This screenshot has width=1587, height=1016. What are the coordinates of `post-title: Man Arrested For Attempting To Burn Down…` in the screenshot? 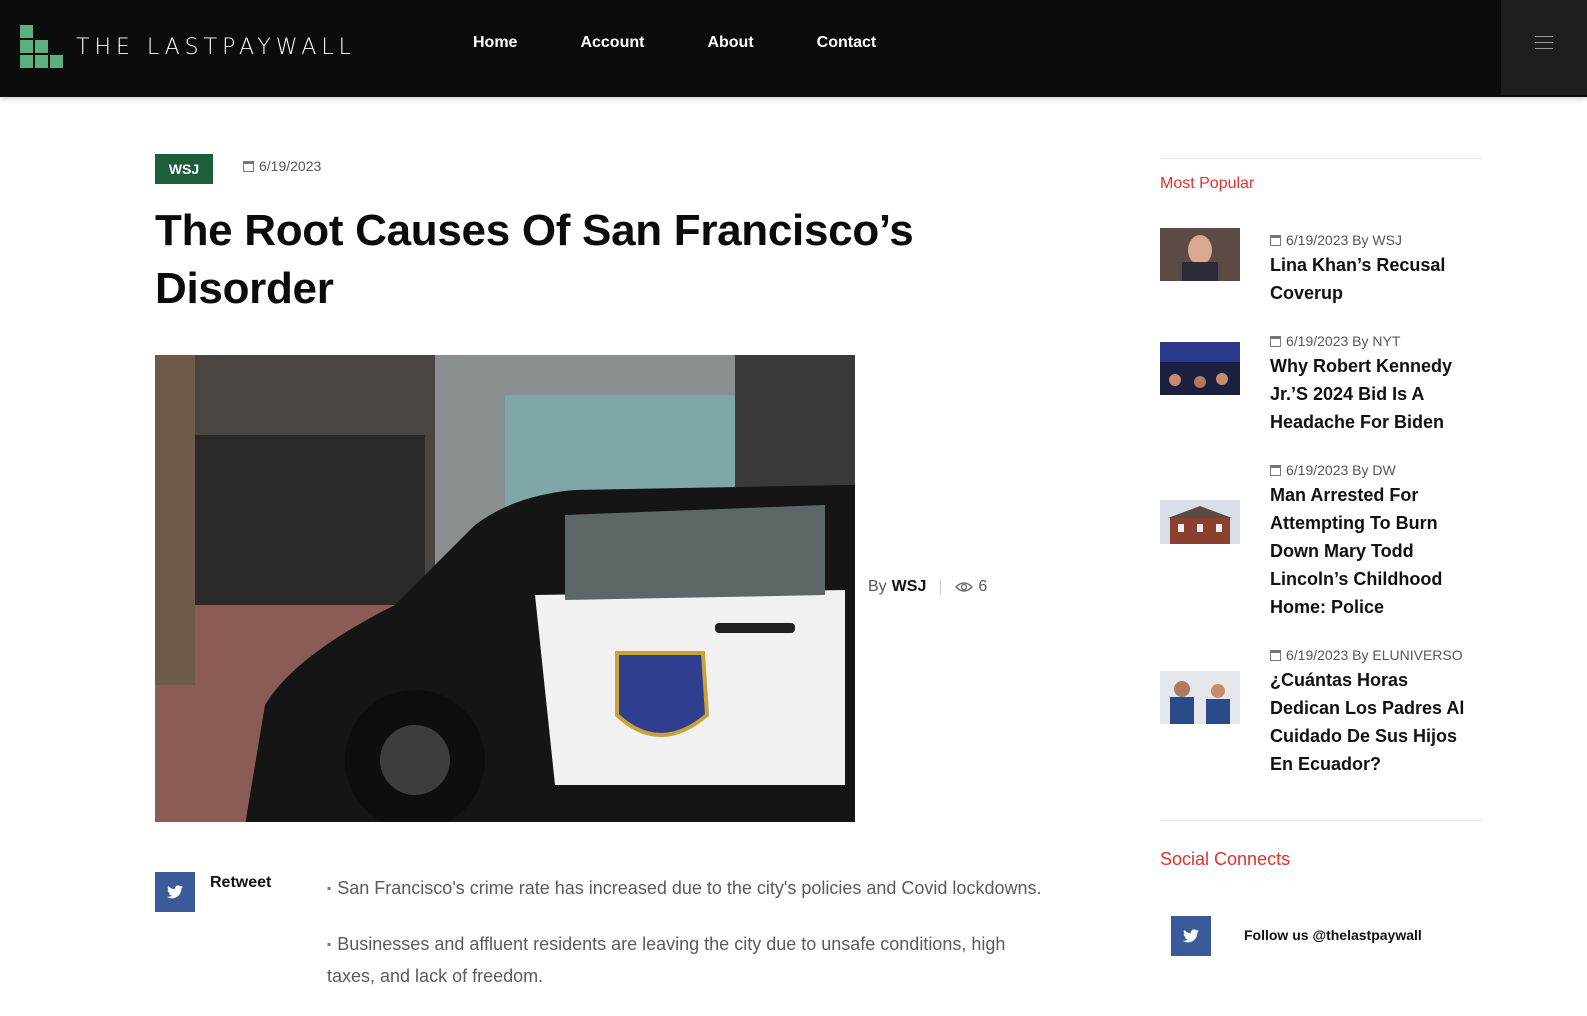 It's located at (1375, 551).